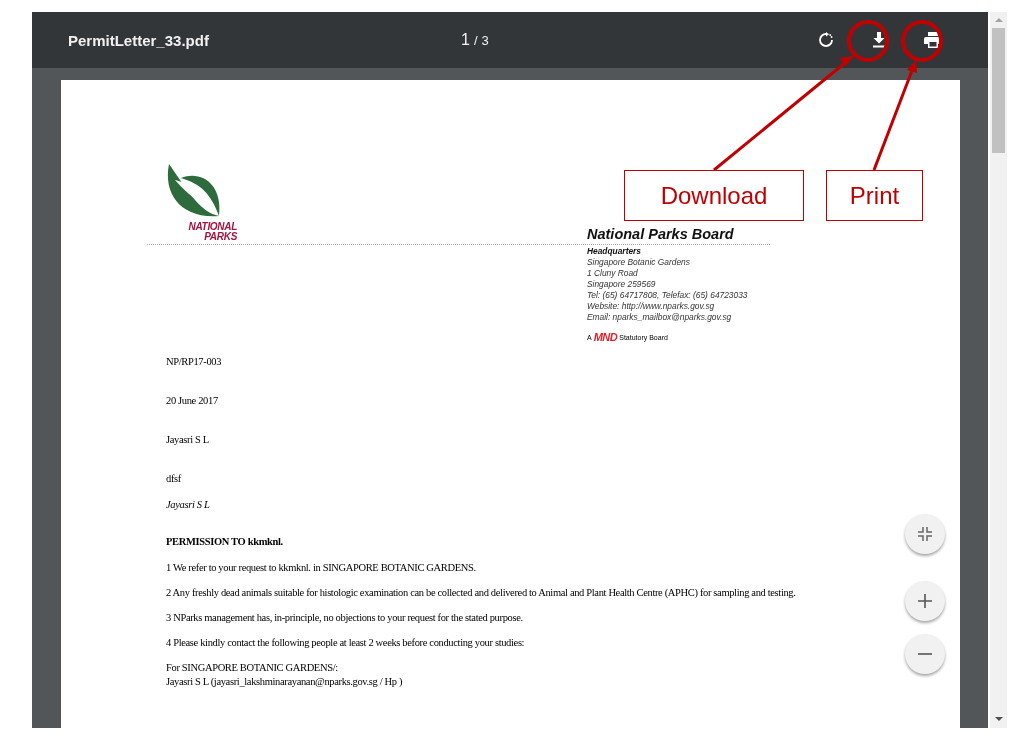 The image size is (1024, 736). What do you see at coordinates (874, 195) in the screenshot?
I see `callout-label: Print` at bounding box center [874, 195].